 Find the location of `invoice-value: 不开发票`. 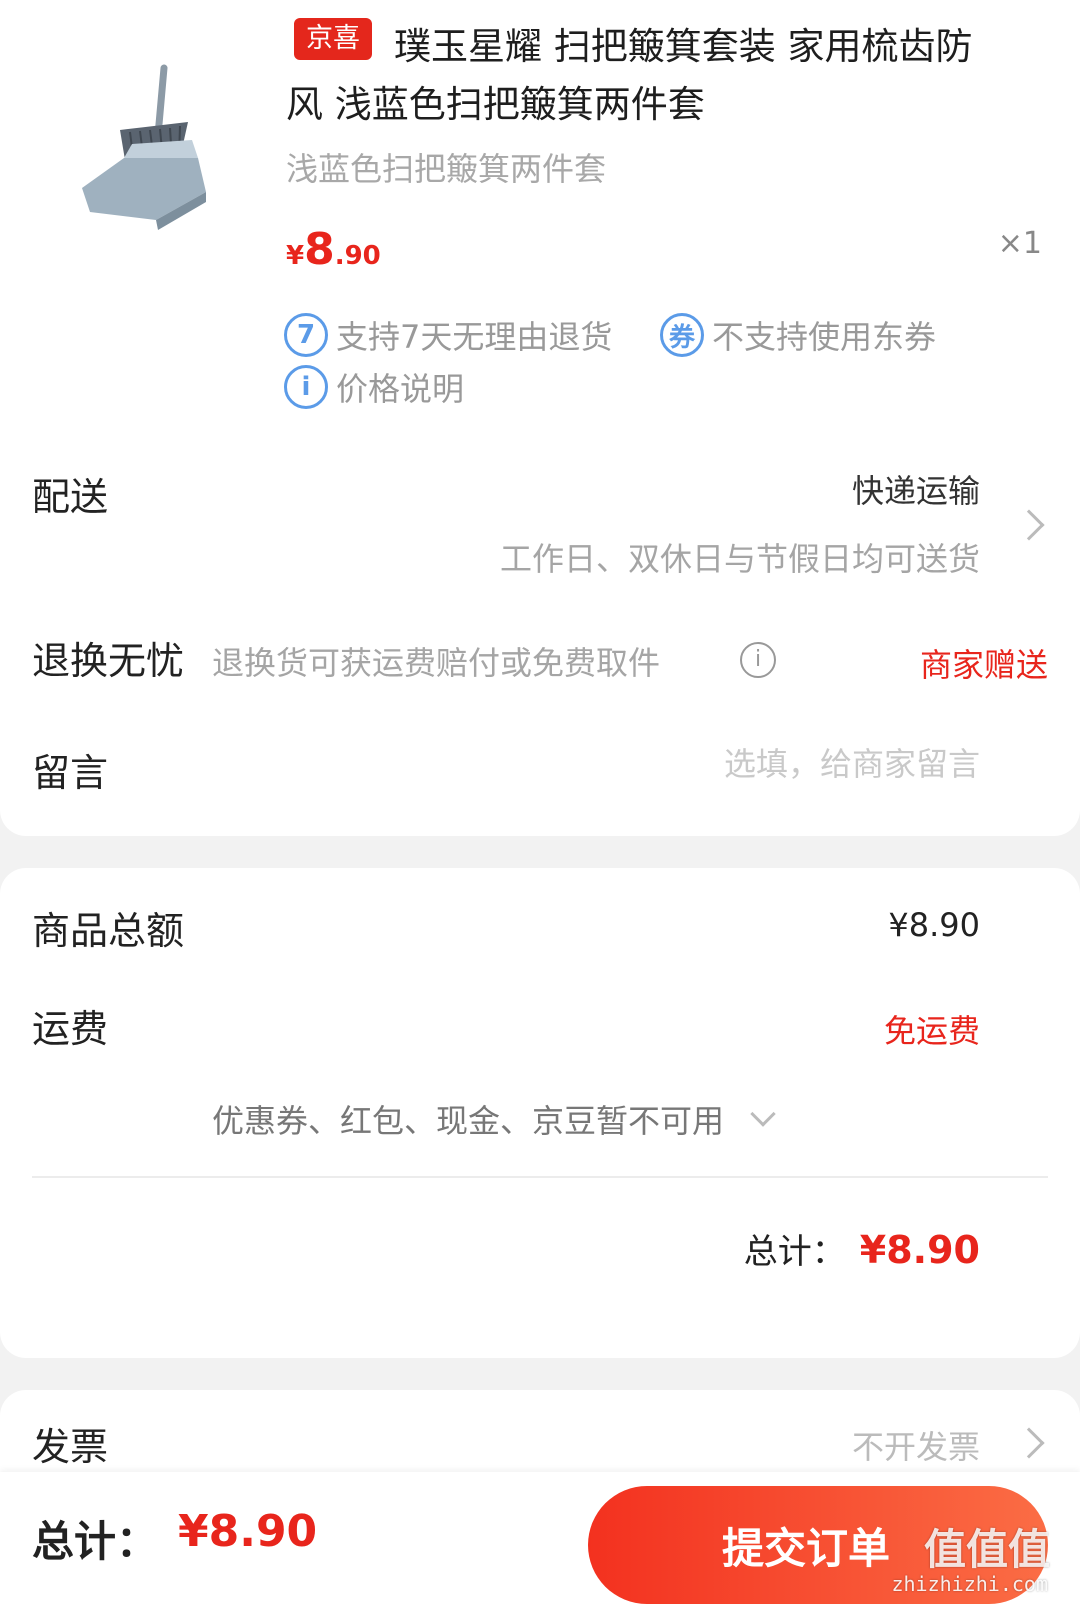

invoice-value: 不开发票 is located at coordinates (916, 1445).